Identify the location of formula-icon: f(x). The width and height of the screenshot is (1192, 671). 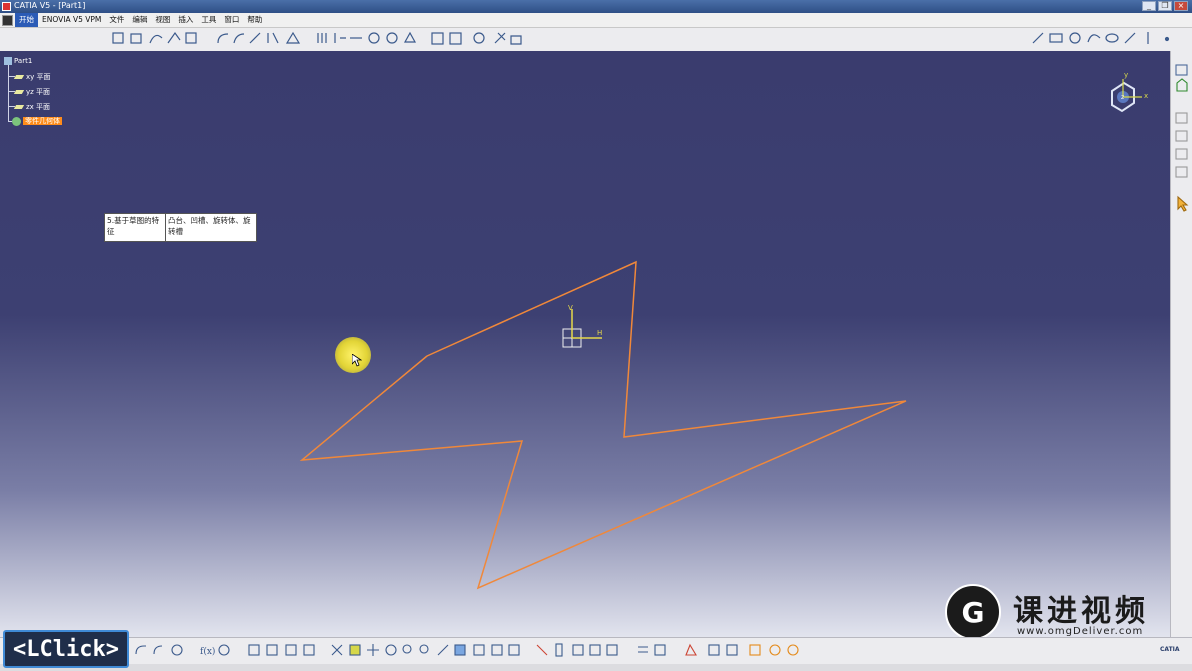
(207, 651).